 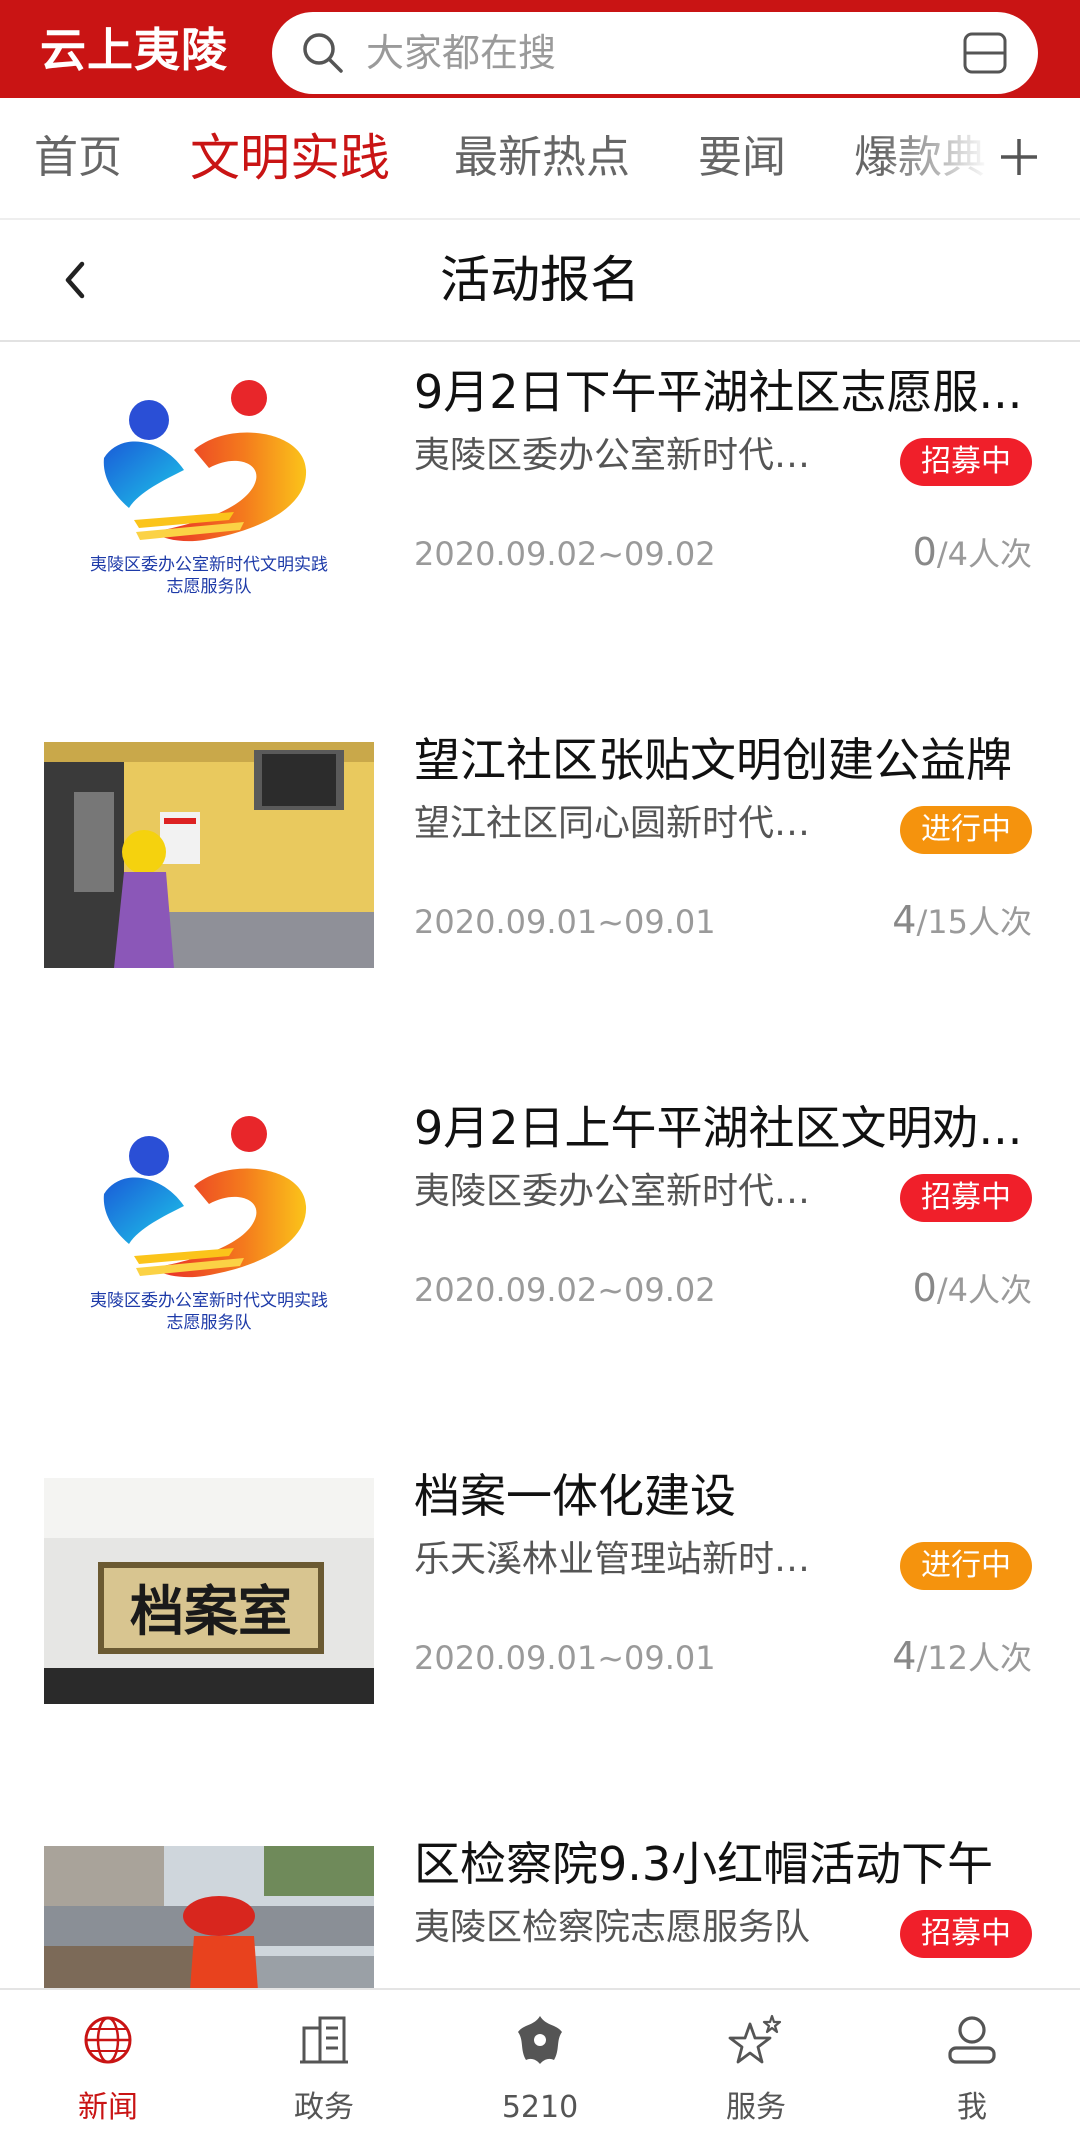 What do you see at coordinates (974, 1658) in the screenshot?
I see `total-count: /12人次` at bounding box center [974, 1658].